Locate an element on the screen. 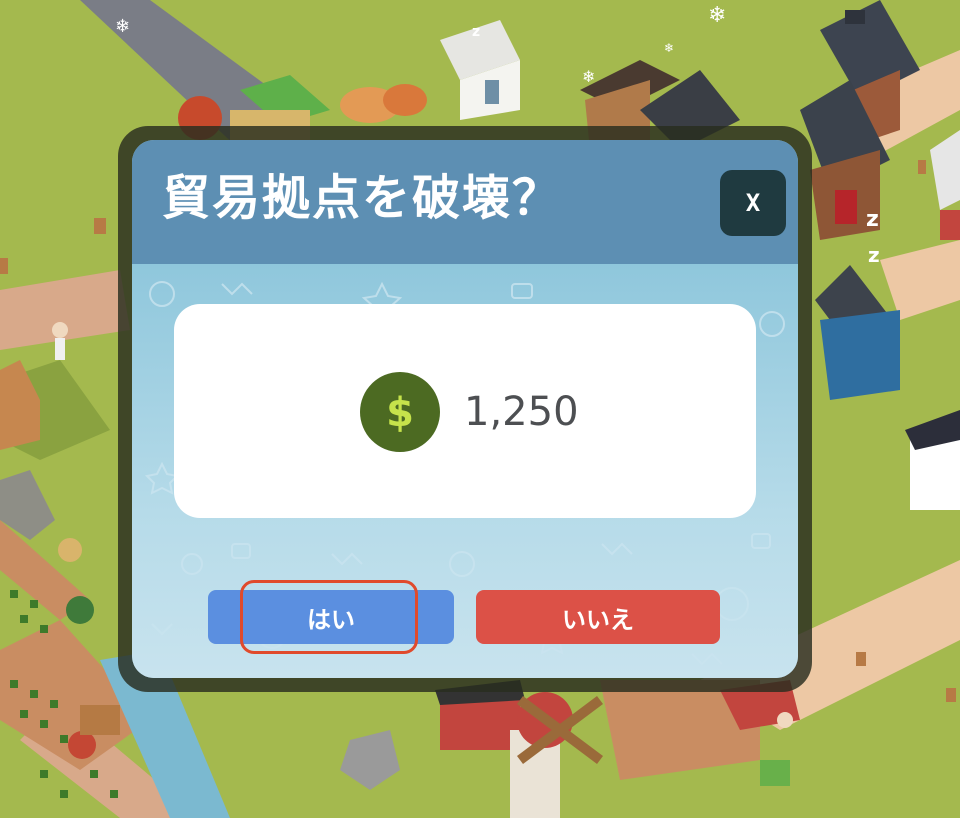  dollar-coin-icon: $ is located at coordinates (400, 412).